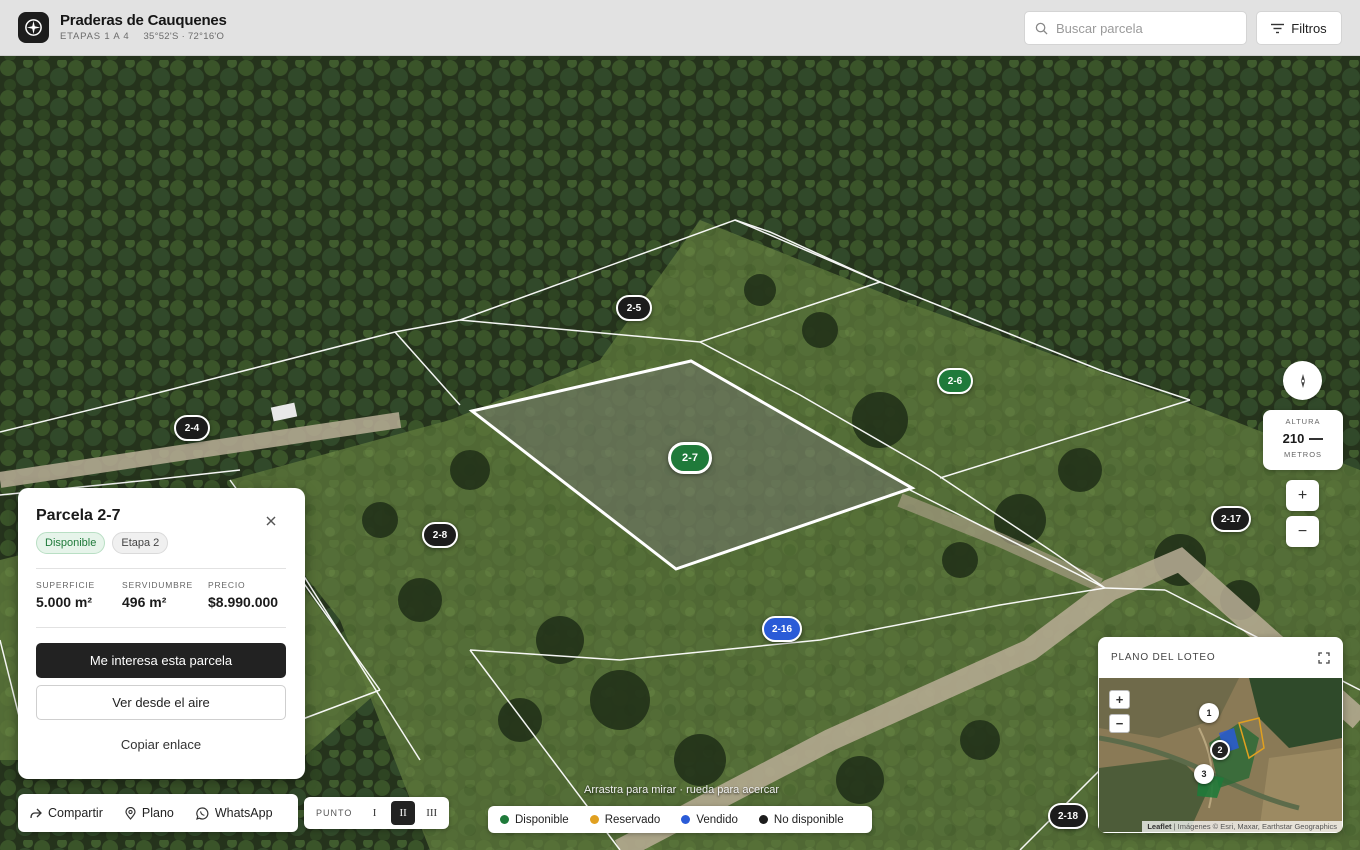 The image size is (1360, 850). Describe the element at coordinates (1303, 454) in the screenshot. I see `altitude-unit: METROS` at that location.